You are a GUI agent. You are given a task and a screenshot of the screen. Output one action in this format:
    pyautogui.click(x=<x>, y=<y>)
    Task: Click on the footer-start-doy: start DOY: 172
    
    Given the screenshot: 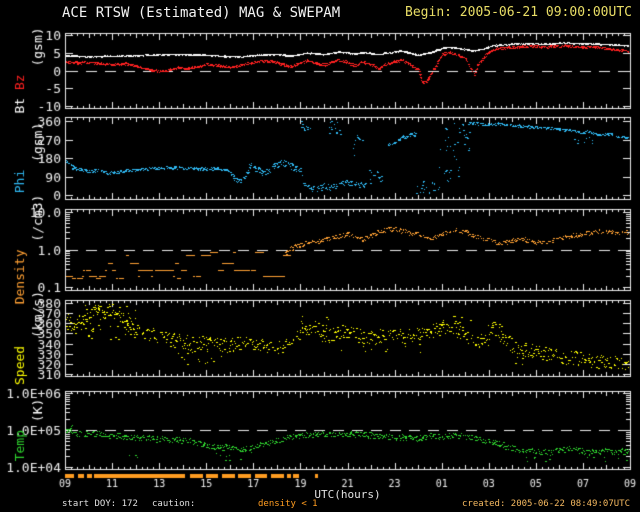 What is the action you would take?
    pyautogui.click(x=100, y=504)
    